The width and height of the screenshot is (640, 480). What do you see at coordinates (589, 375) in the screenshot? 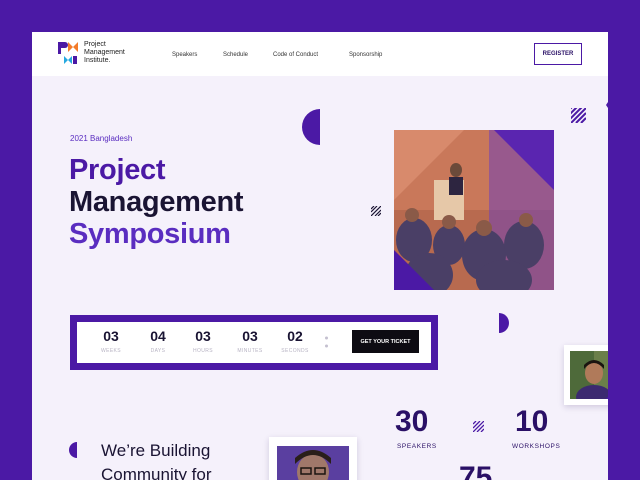
I see `speaker-avatar` at bounding box center [589, 375].